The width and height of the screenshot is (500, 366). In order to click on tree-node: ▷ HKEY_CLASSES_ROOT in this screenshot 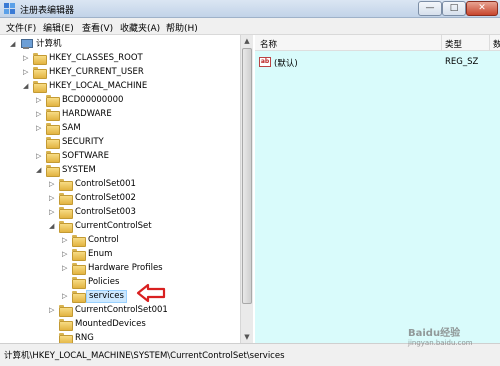, I will do `click(120, 58)`.